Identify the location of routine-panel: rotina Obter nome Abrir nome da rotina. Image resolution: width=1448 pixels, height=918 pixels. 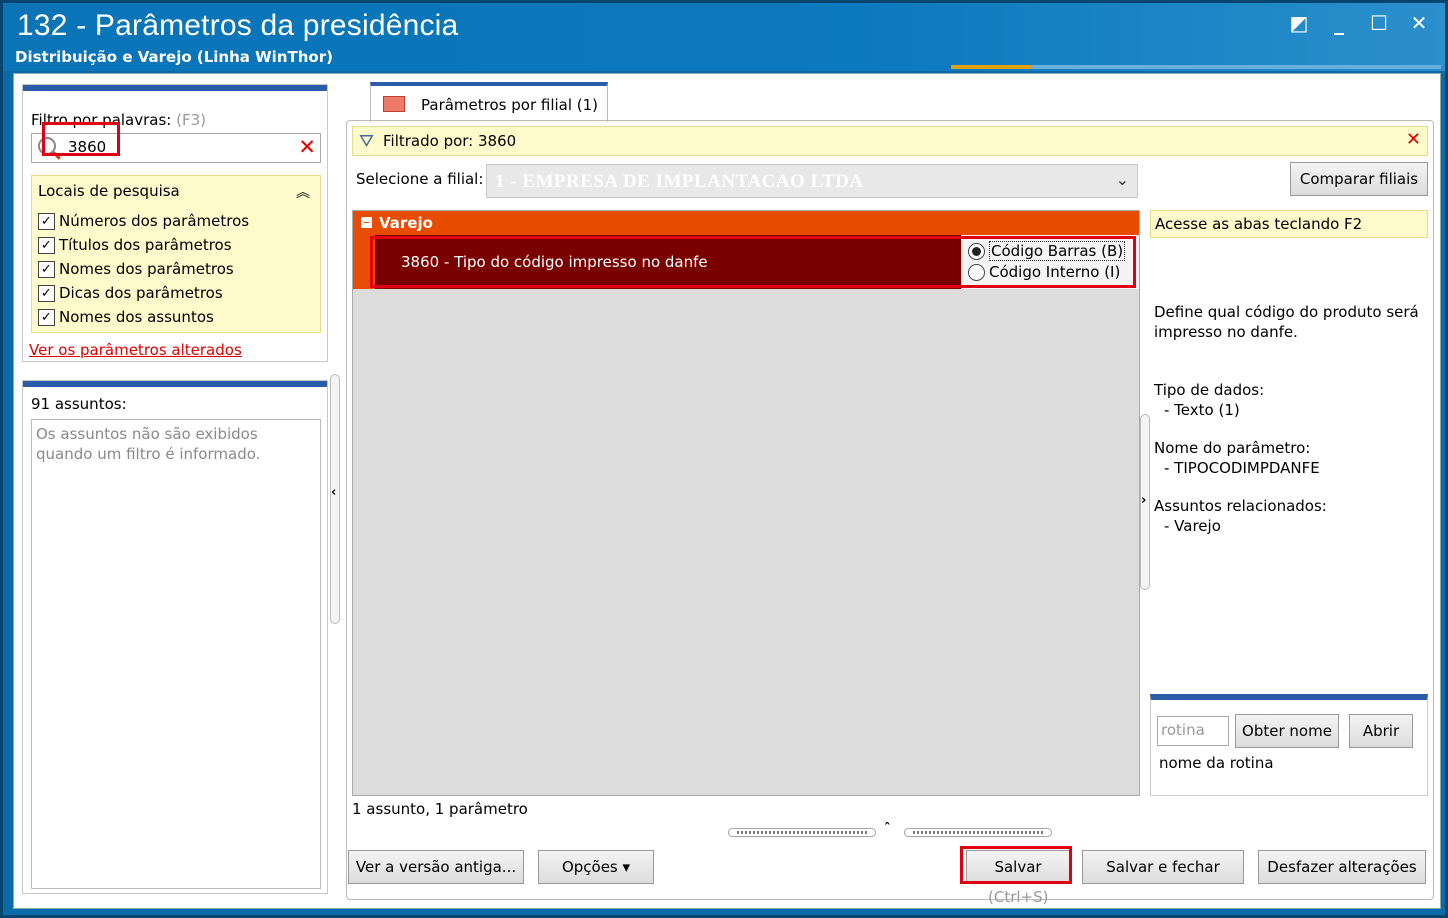
(1289, 745).